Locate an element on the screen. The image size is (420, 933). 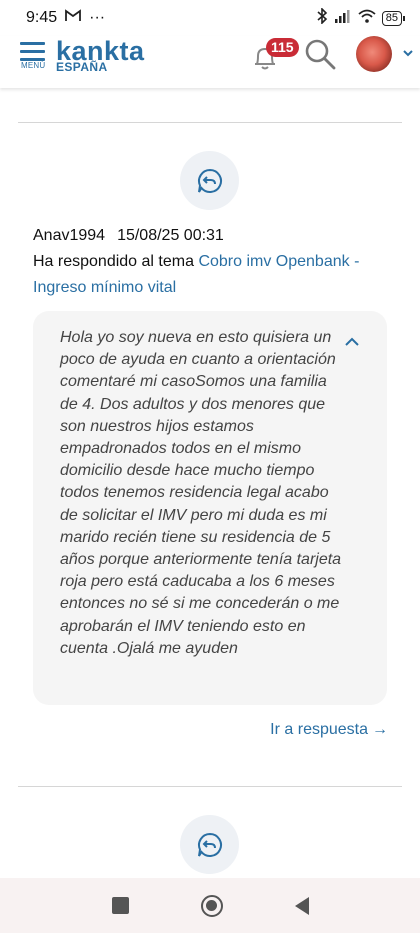
menu-icon is located at coordinates (32, 43).